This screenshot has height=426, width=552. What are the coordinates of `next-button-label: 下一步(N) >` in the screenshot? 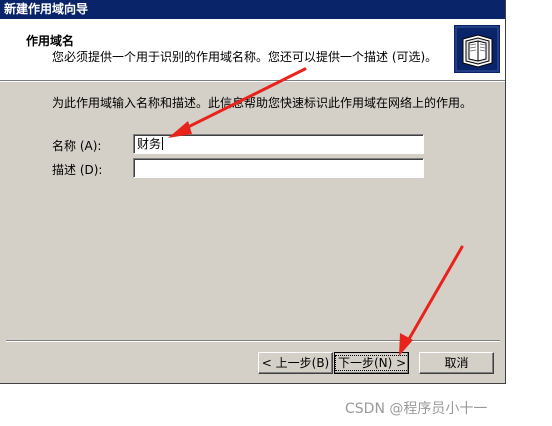 It's located at (372, 363).